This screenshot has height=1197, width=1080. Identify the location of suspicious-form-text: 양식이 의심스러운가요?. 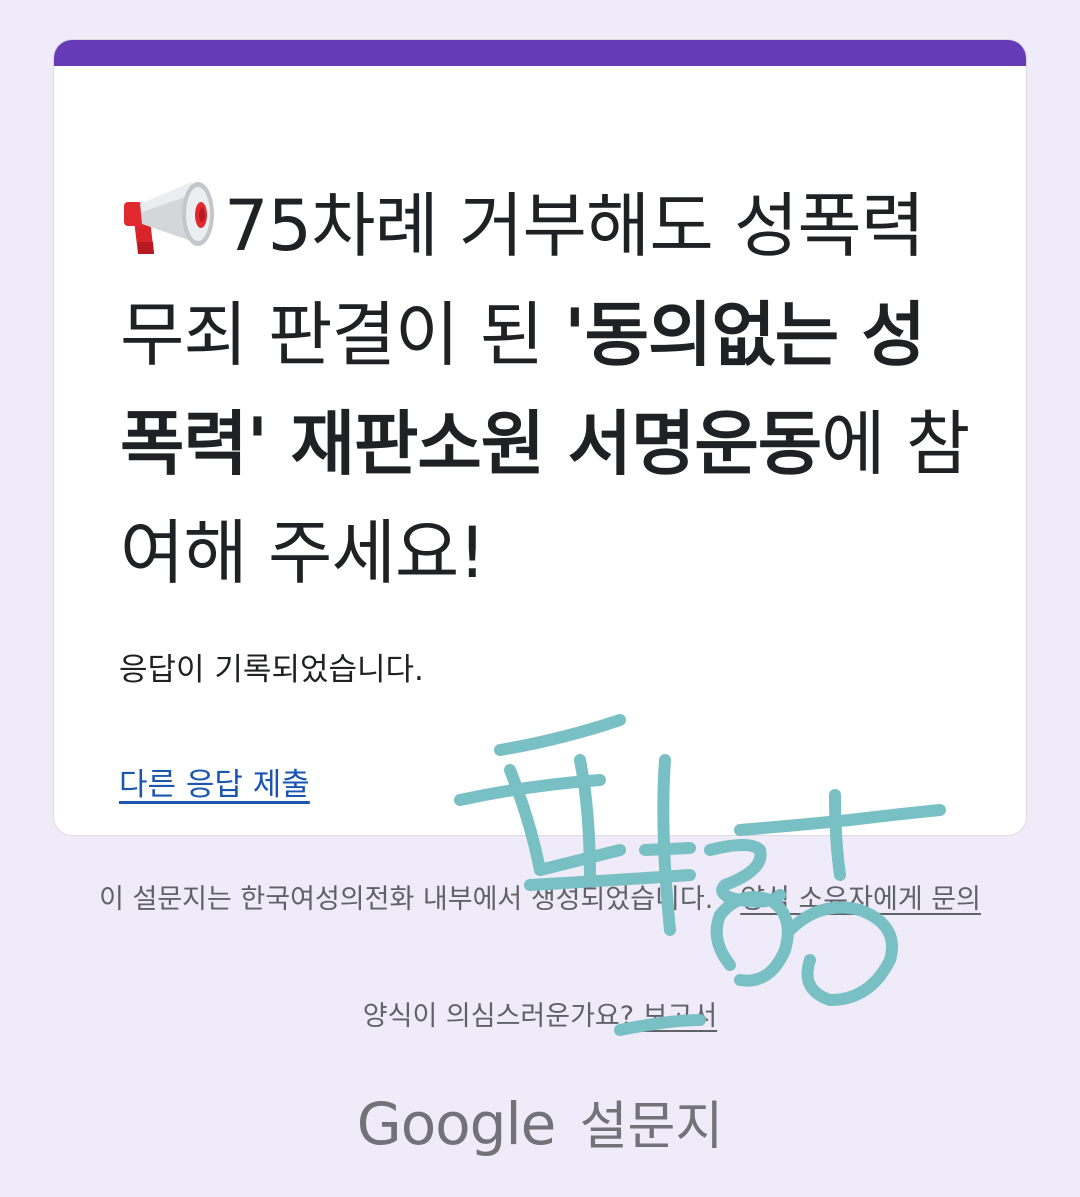
(502, 1016).